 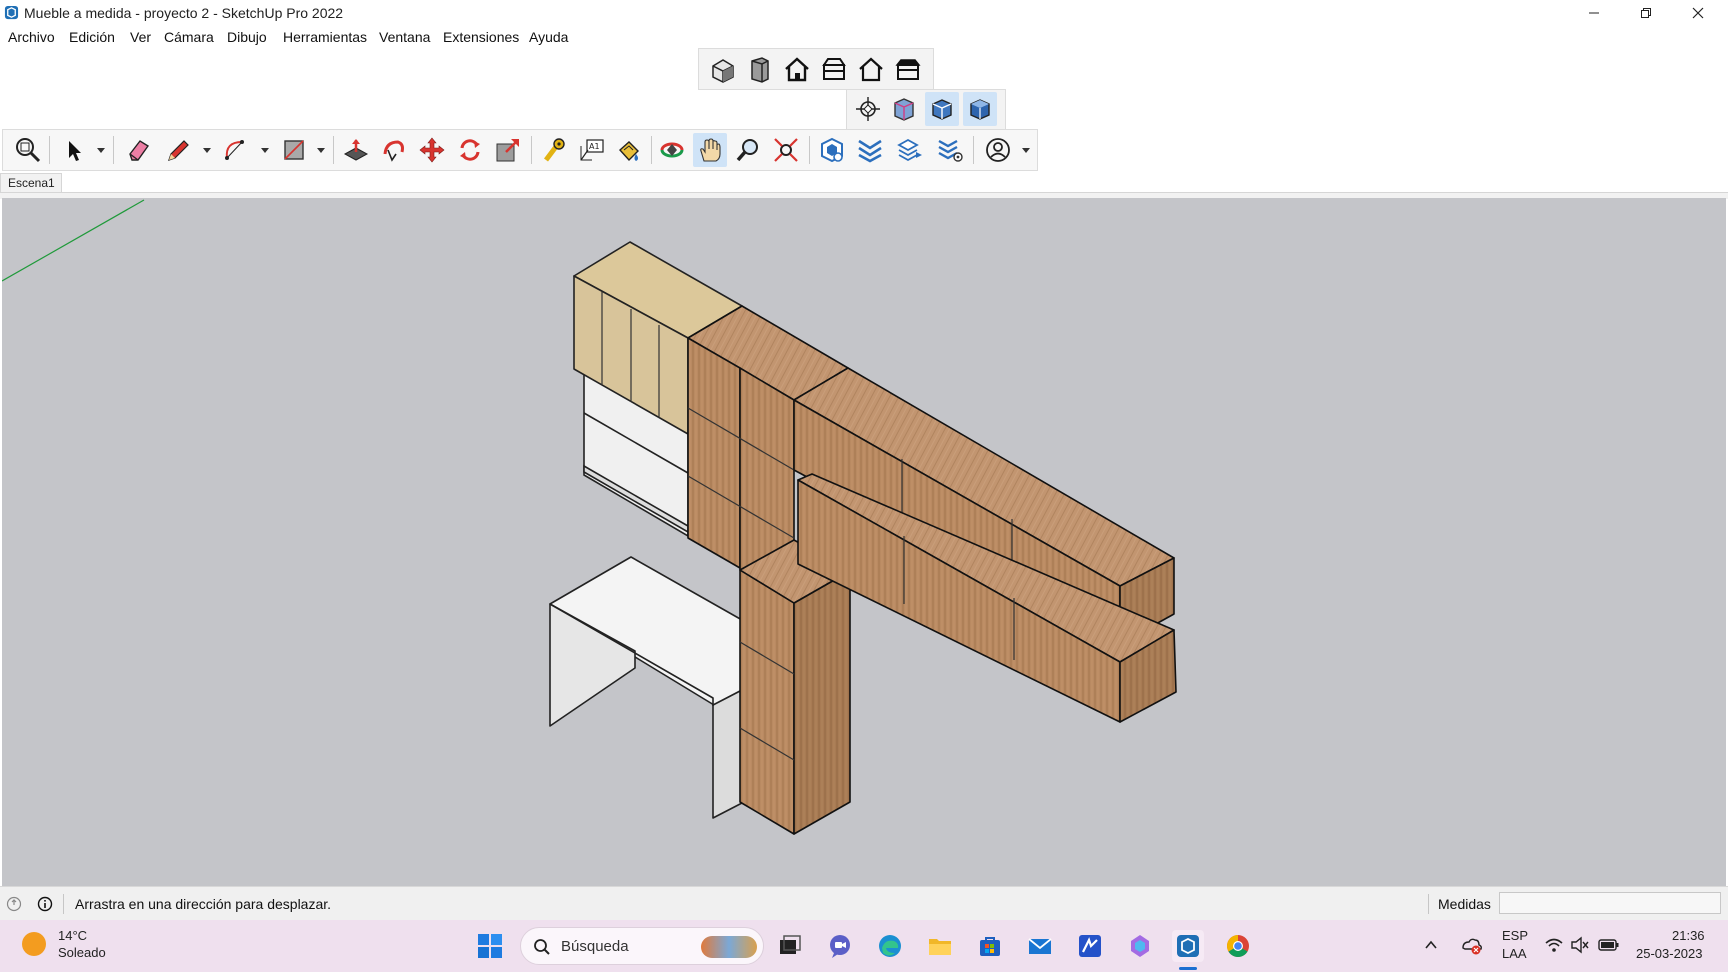 I want to click on chrome-button, so click(x=1238, y=946).